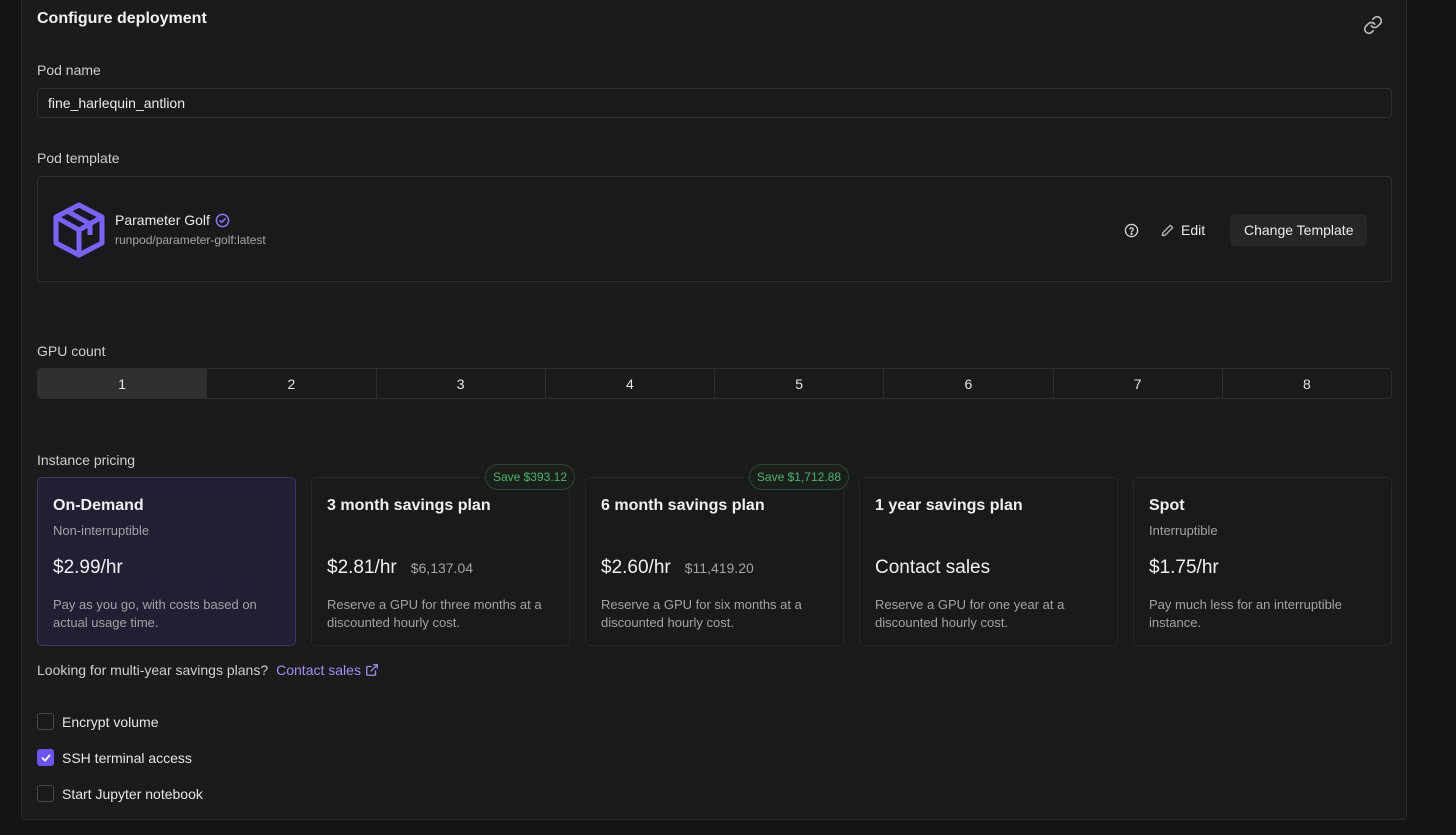 The width and height of the screenshot is (1456, 835). What do you see at coordinates (442, 568) in the screenshot?
I see `plan-total: $6,137.04` at bounding box center [442, 568].